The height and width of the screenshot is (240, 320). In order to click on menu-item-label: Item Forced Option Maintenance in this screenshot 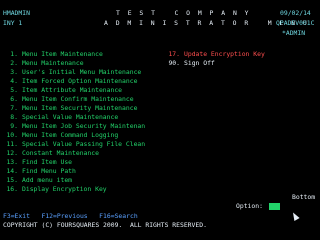, I will do `click(80, 81)`.